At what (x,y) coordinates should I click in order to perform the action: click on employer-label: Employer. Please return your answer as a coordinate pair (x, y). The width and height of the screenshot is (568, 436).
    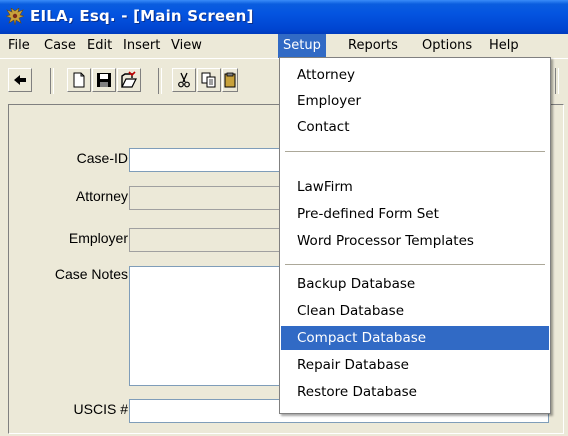
    Looking at the image, I should click on (98, 238).